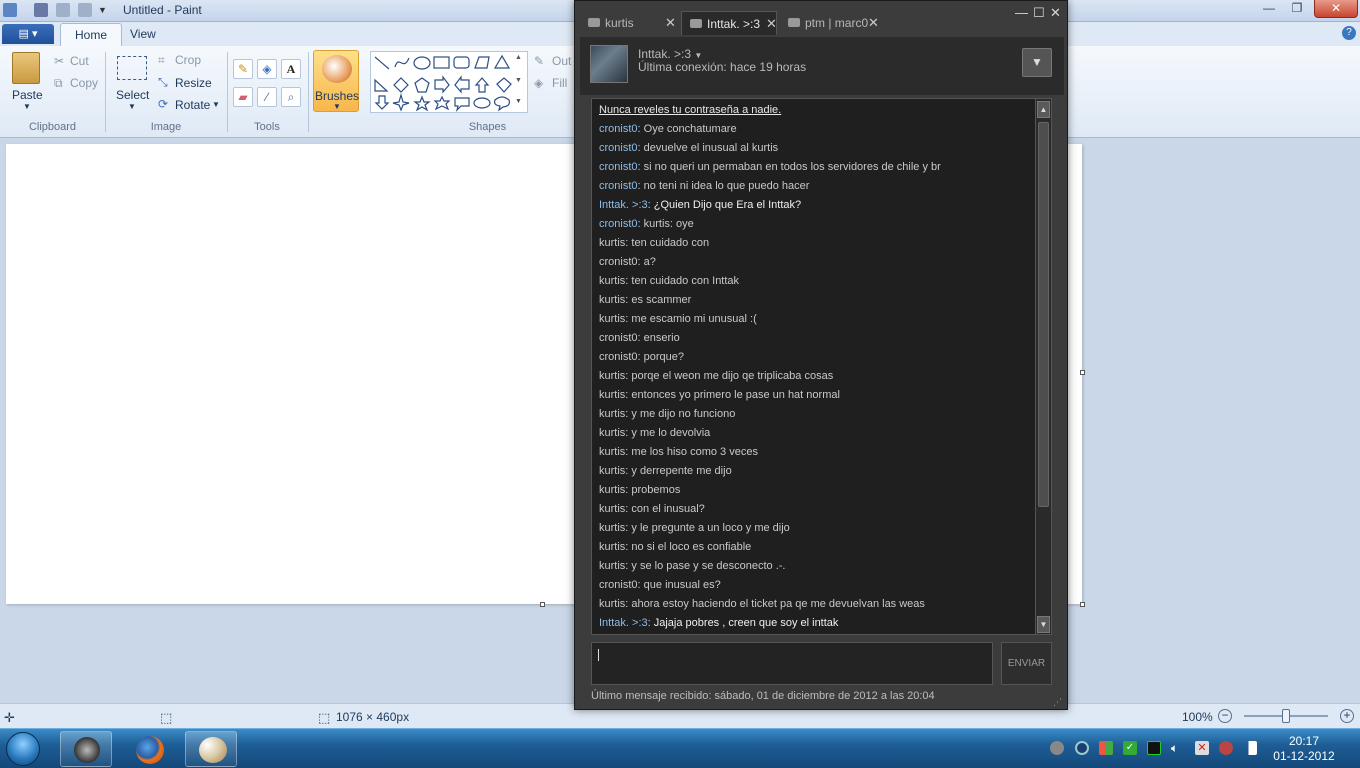 The image size is (1360, 768). I want to click on tab-view: View, so click(143, 34).